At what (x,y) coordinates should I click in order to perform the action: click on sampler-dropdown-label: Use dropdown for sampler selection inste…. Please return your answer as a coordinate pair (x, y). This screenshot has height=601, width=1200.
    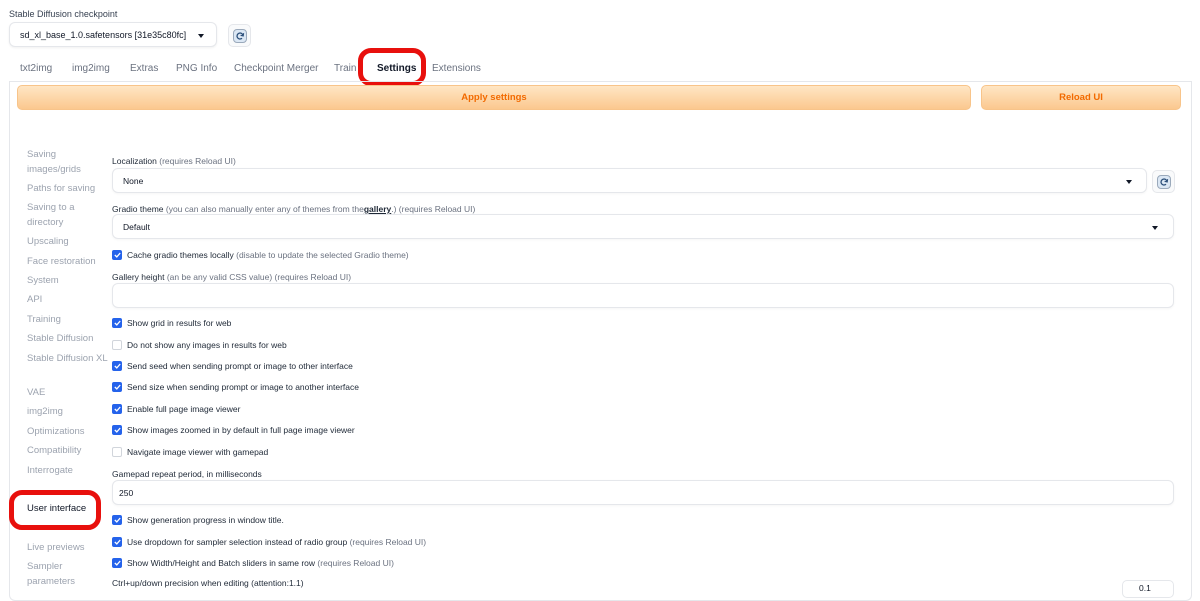
    Looking at the image, I should click on (237, 542).